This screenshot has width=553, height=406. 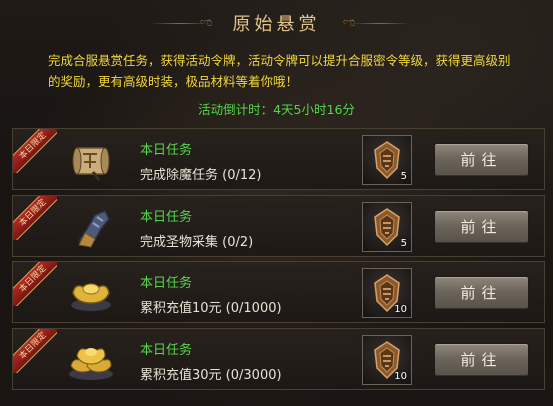 What do you see at coordinates (278, 358) in the screenshot?
I see `task-row: 本日限定 本日任务 累积充值30元 (0/3000) 10 前往` at bounding box center [278, 358].